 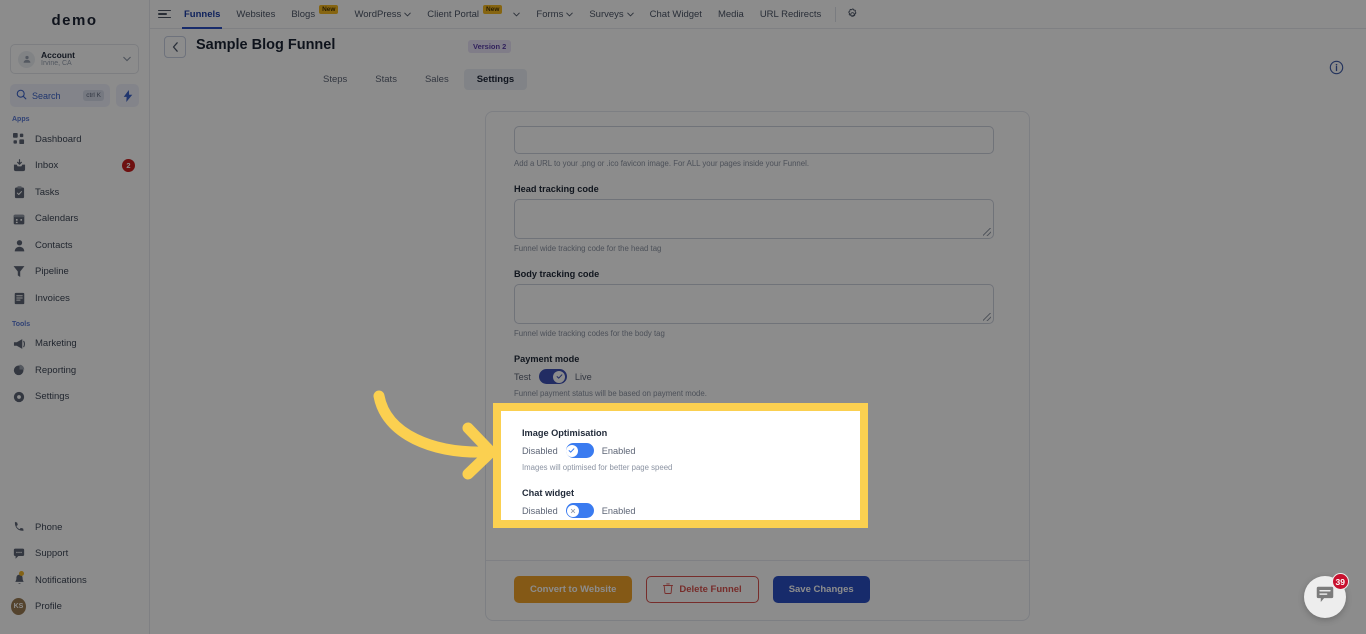 I want to click on info-circle-icon, so click(x=1336, y=70).